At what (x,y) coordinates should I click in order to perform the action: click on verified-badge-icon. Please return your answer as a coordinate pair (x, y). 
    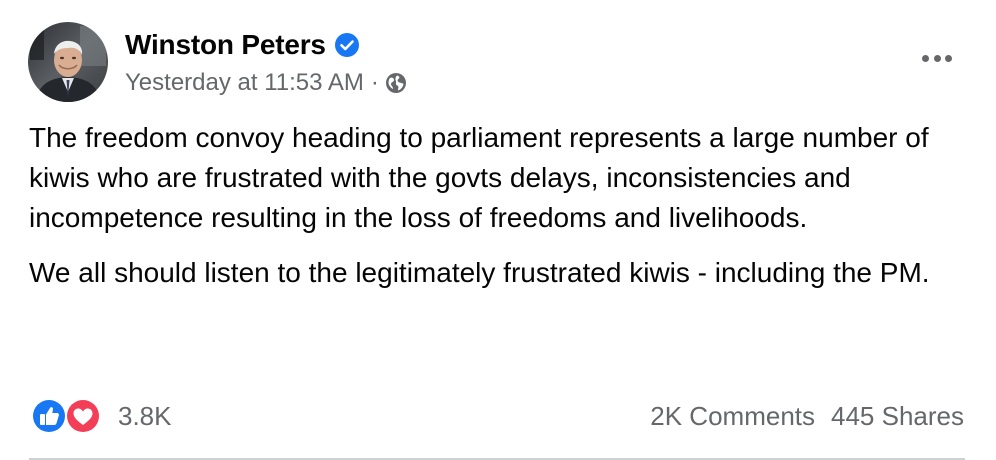
    Looking at the image, I should click on (346, 45).